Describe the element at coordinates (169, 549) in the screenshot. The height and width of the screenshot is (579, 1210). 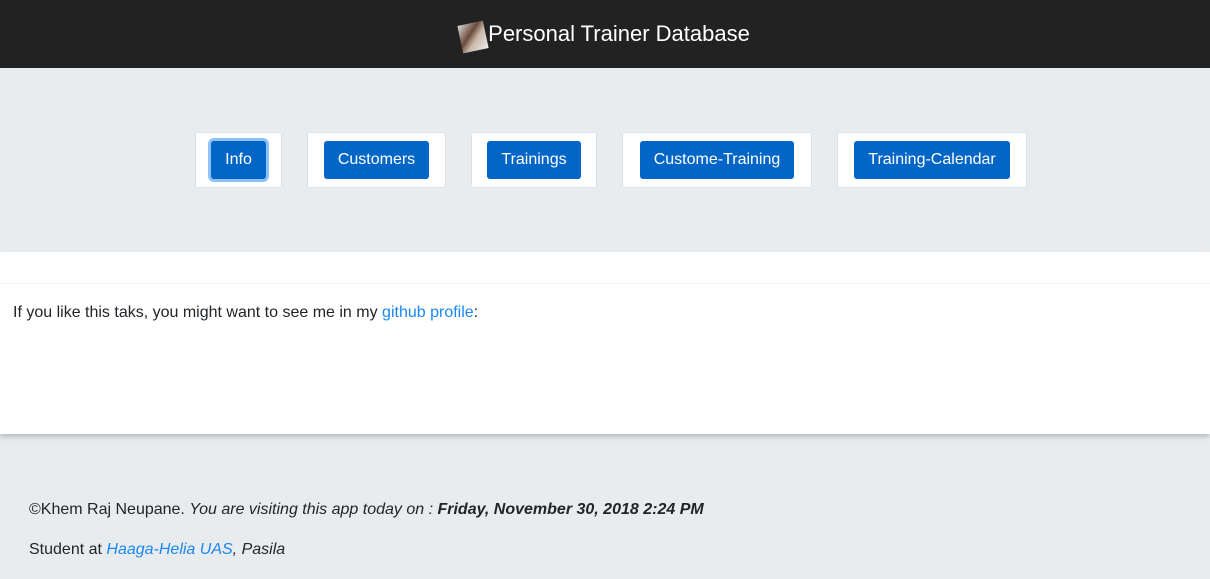
I see `school-link: Haaga-Helia UAS` at that location.